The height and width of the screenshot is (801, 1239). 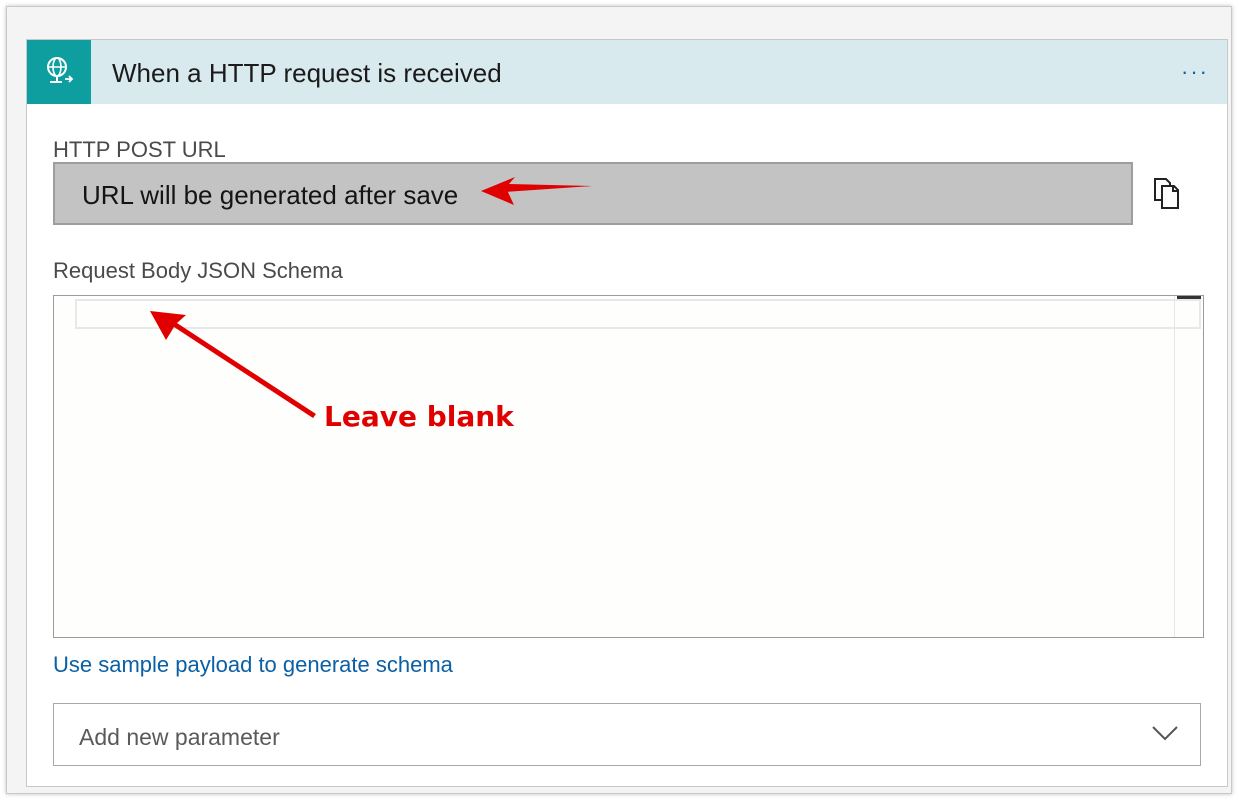 What do you see at coordinates (638, 314) in the screenshot?
I see `editor-current-line` at bounding box center [638, 314].